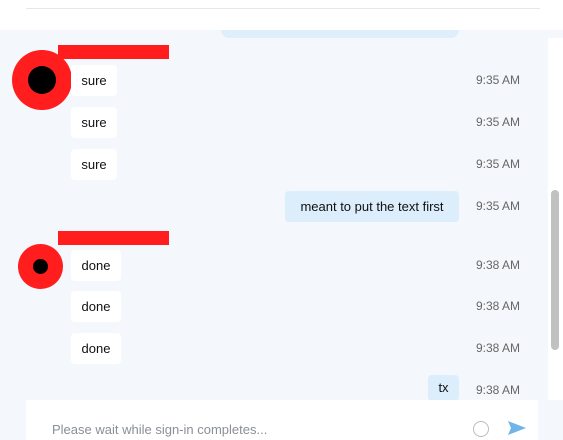 The image size is (563, 440). I want to click on message-bubble-4: meant to put the text first, so click(372, 206).